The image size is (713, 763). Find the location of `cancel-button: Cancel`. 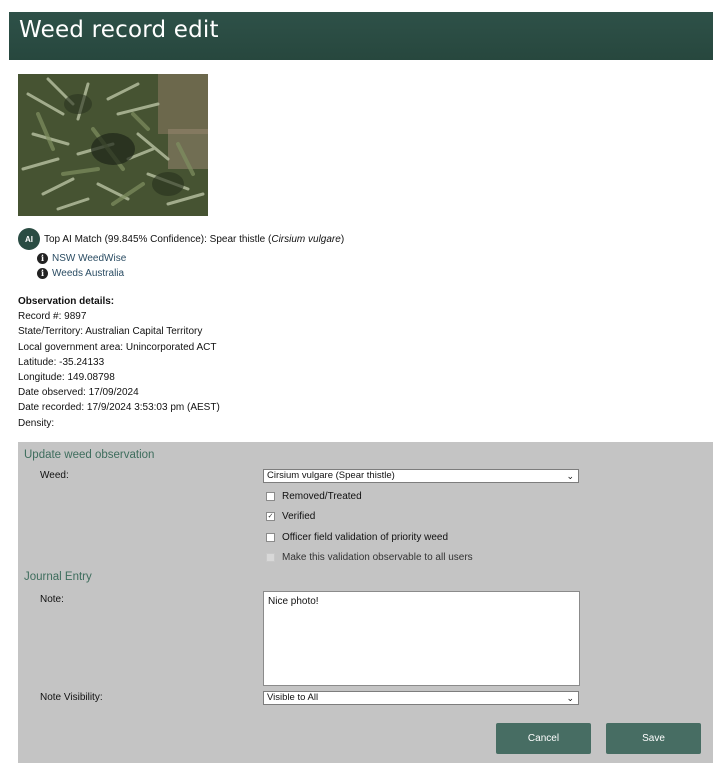

cancel-button: Cancel is located at coordinates (543, 738).